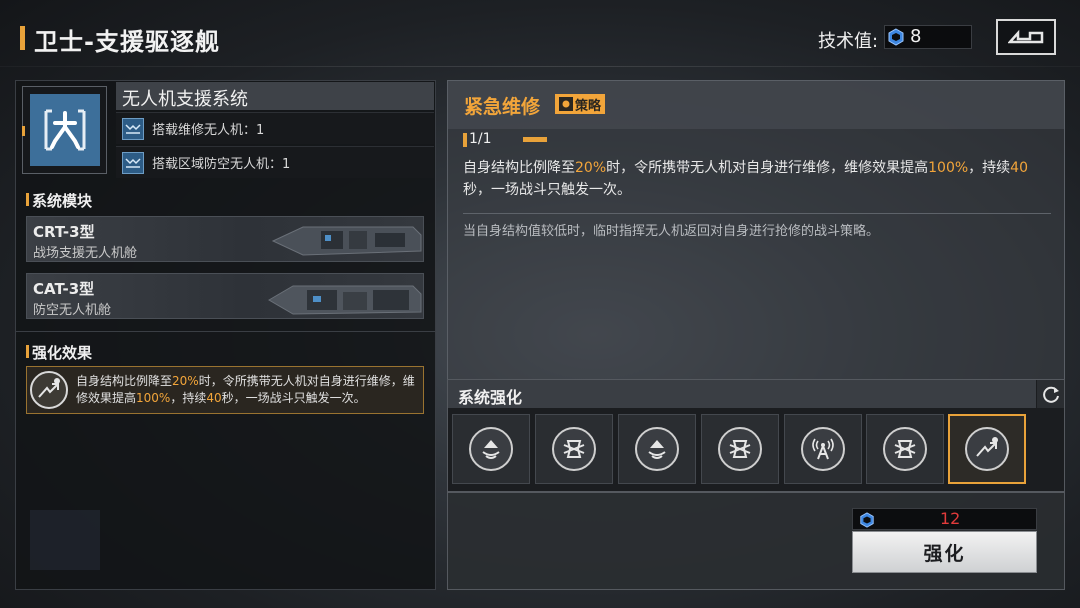 The height and width of the screenshot is (608, 1080). Describe the element at coordinates (221, 164) in the screenshot. I see `drone-label: 搭载区域防空无人机：1` at that location.